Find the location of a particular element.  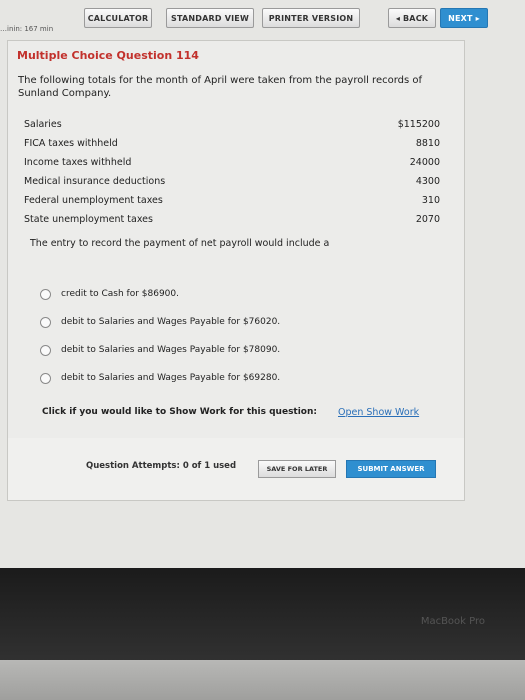

save-for-later-button: SAVE FOR LATER is located at coordinates (297, 469).